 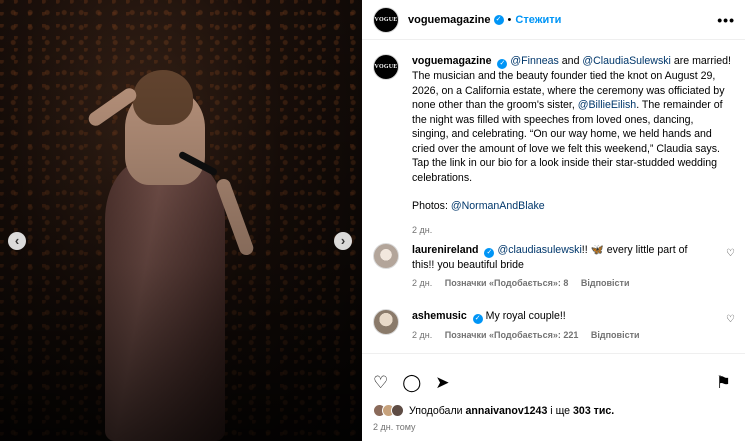 What do you see at coordinates (394, 427) in the screenshot?
I see `post-time: 2 дн. тому` at bounding box center [394, 427].